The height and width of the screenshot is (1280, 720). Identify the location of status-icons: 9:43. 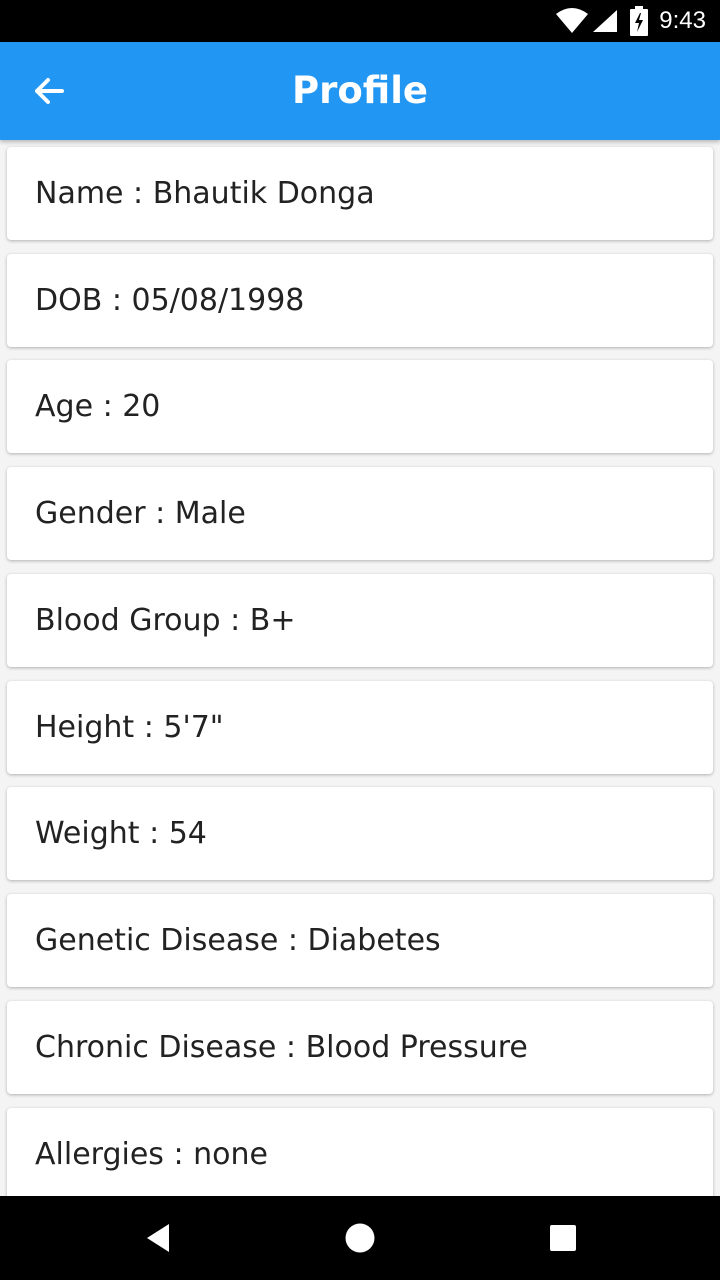
(630, 21).